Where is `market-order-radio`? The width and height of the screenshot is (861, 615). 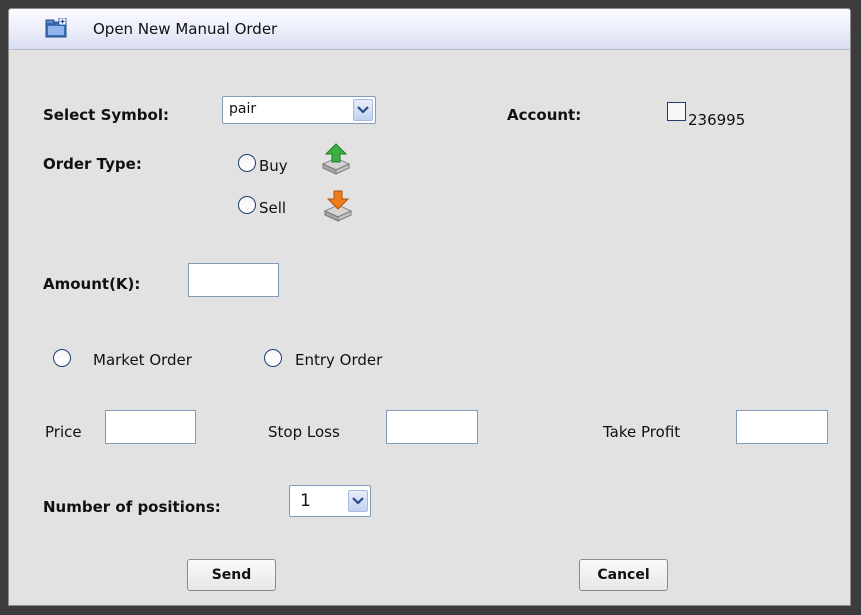 market-order-radio is located at coordinates (62, 358).